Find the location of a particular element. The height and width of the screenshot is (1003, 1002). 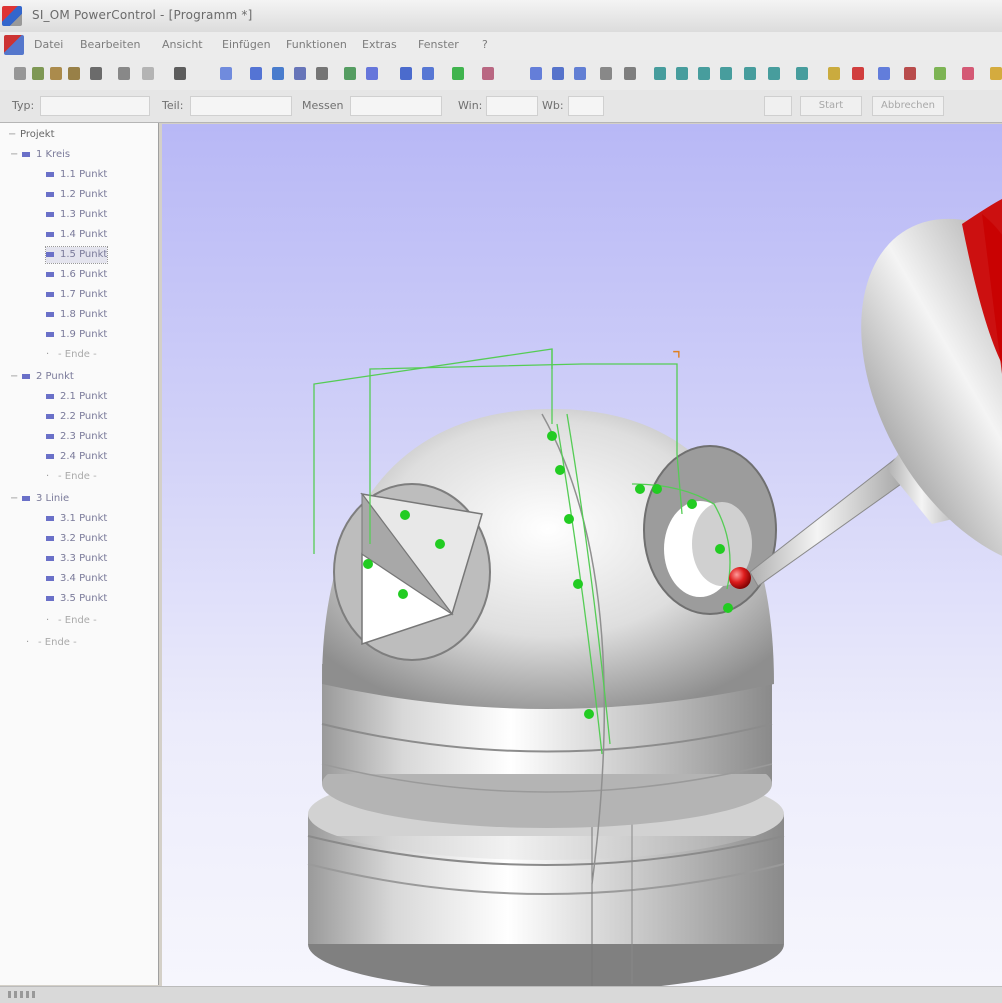

cut-icon is located at coordinates (124, 73).